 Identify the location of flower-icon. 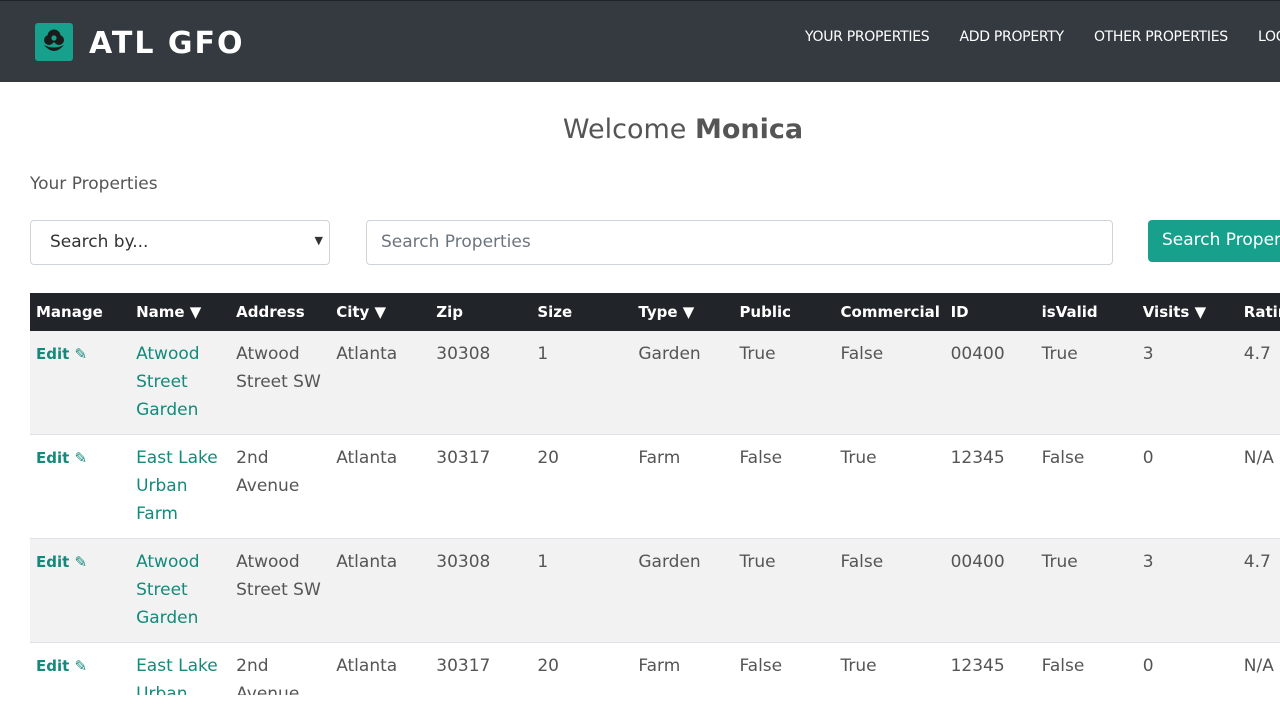
(54, 42).